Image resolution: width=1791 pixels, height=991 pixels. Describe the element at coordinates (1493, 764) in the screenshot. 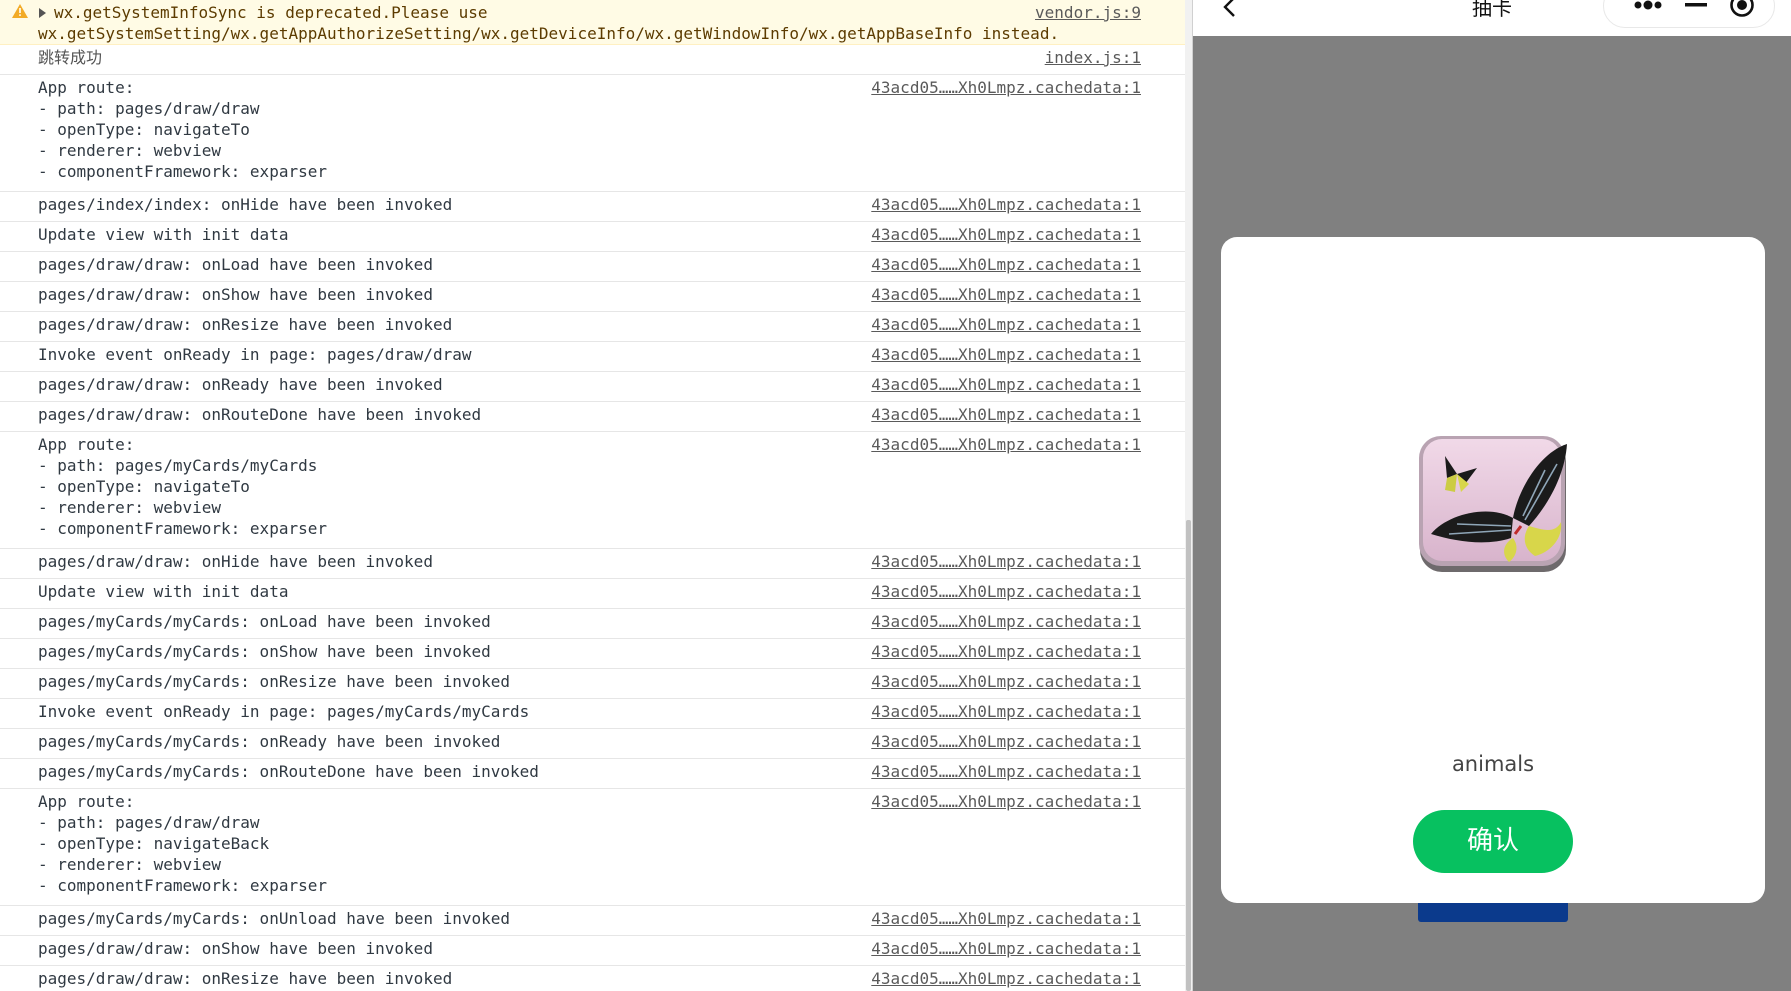

I see `card-name: animals` at that location.